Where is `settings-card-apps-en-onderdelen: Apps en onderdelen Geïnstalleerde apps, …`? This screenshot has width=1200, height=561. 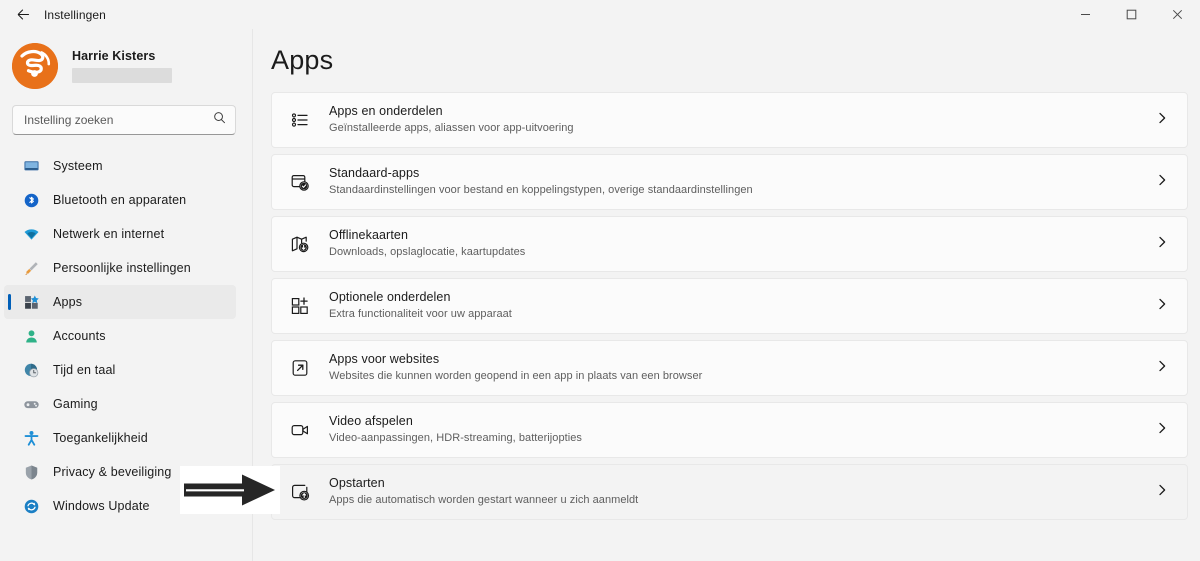 settings-card-apps-en-onderdelen: Apps en onderdelen Geïnstalleerde apps, … is located at coordinates (729, 120).